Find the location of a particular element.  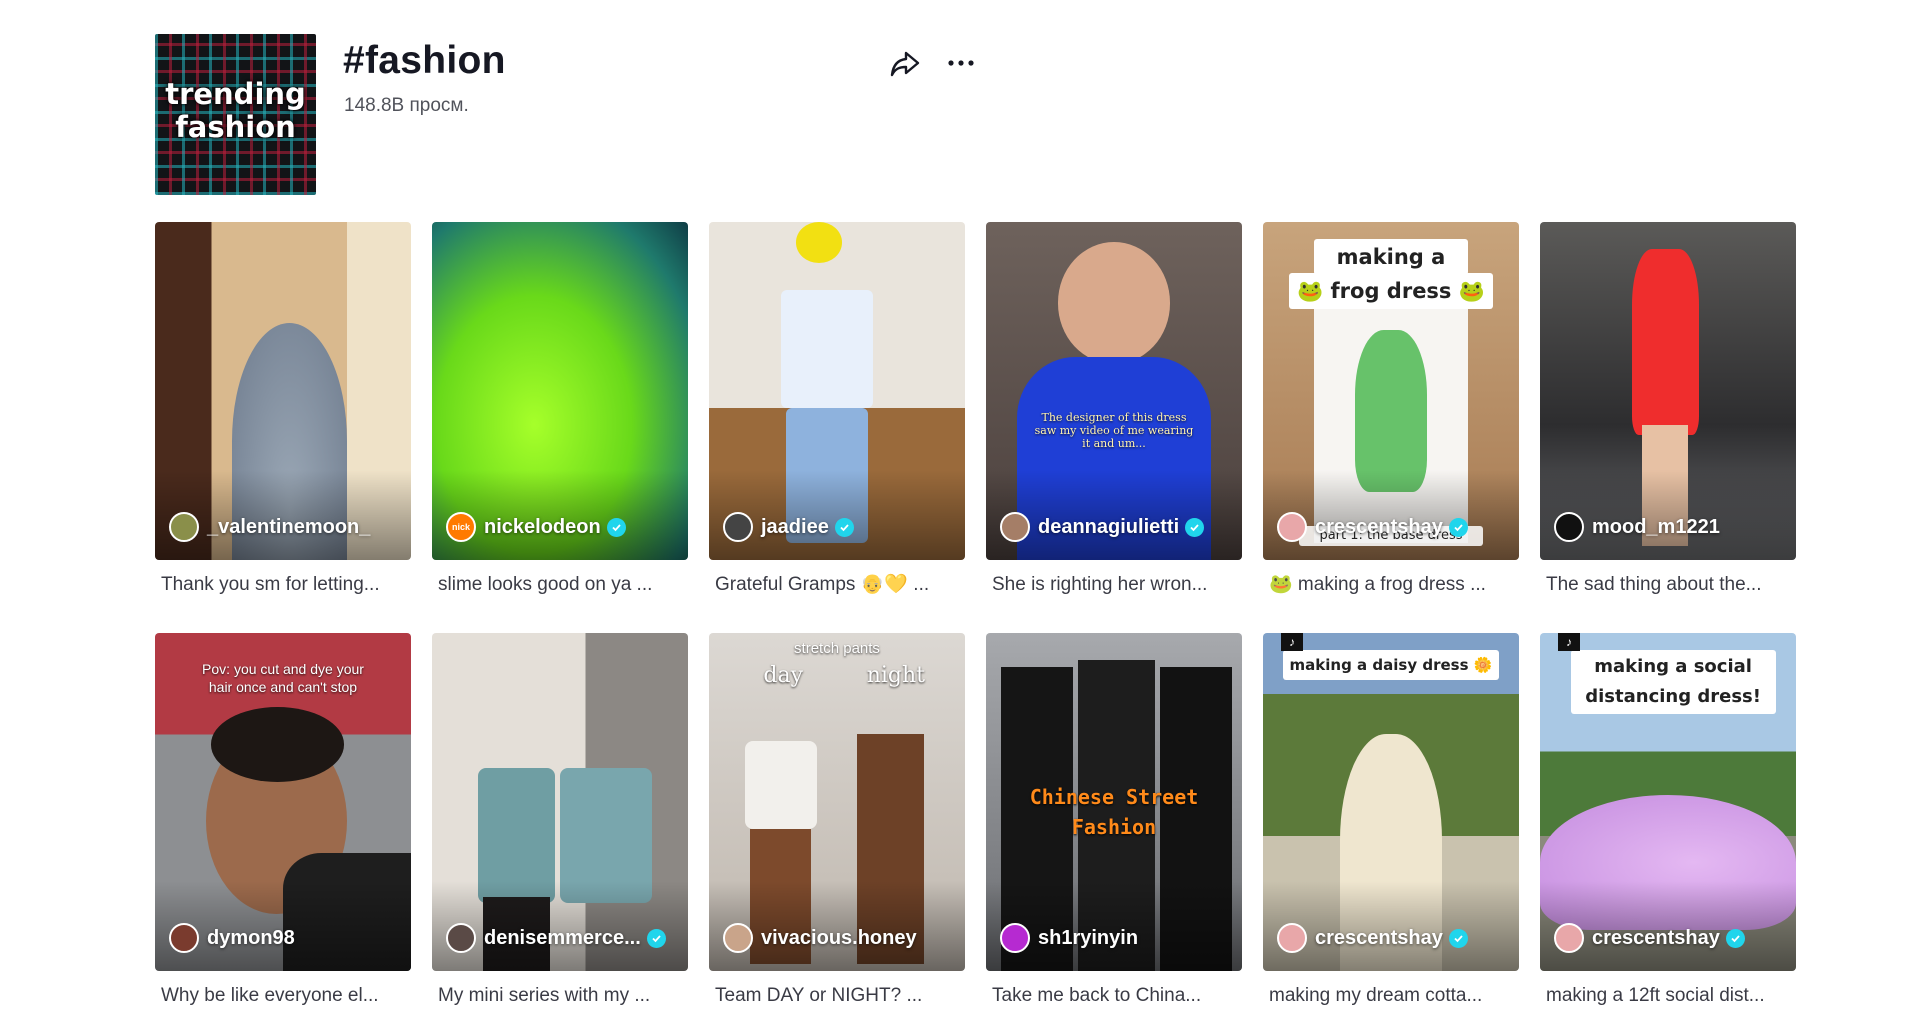

avatar: nick is located at coordinates (461, 527).